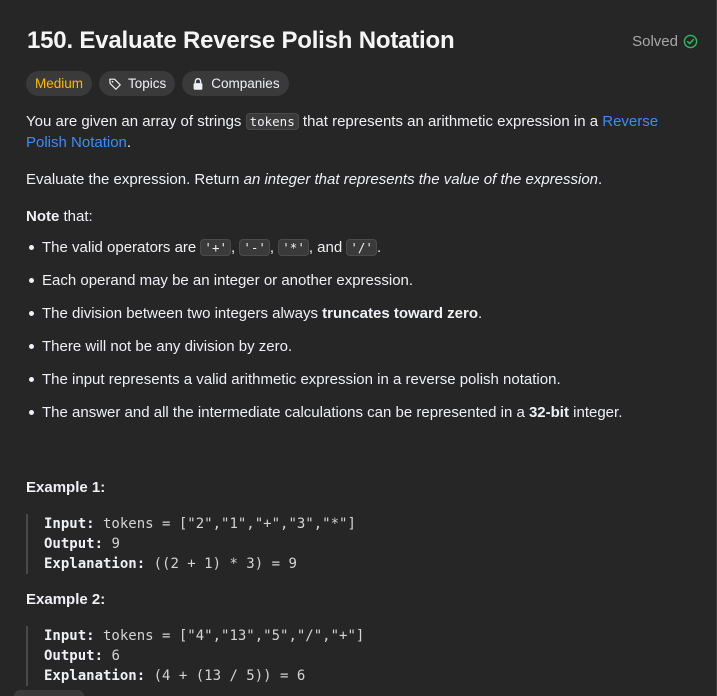 This screenshot has height=696, width=717. Describe the element at coordinates (111, 656) in the screenshot. I see `example-output-value: 6` at that location.